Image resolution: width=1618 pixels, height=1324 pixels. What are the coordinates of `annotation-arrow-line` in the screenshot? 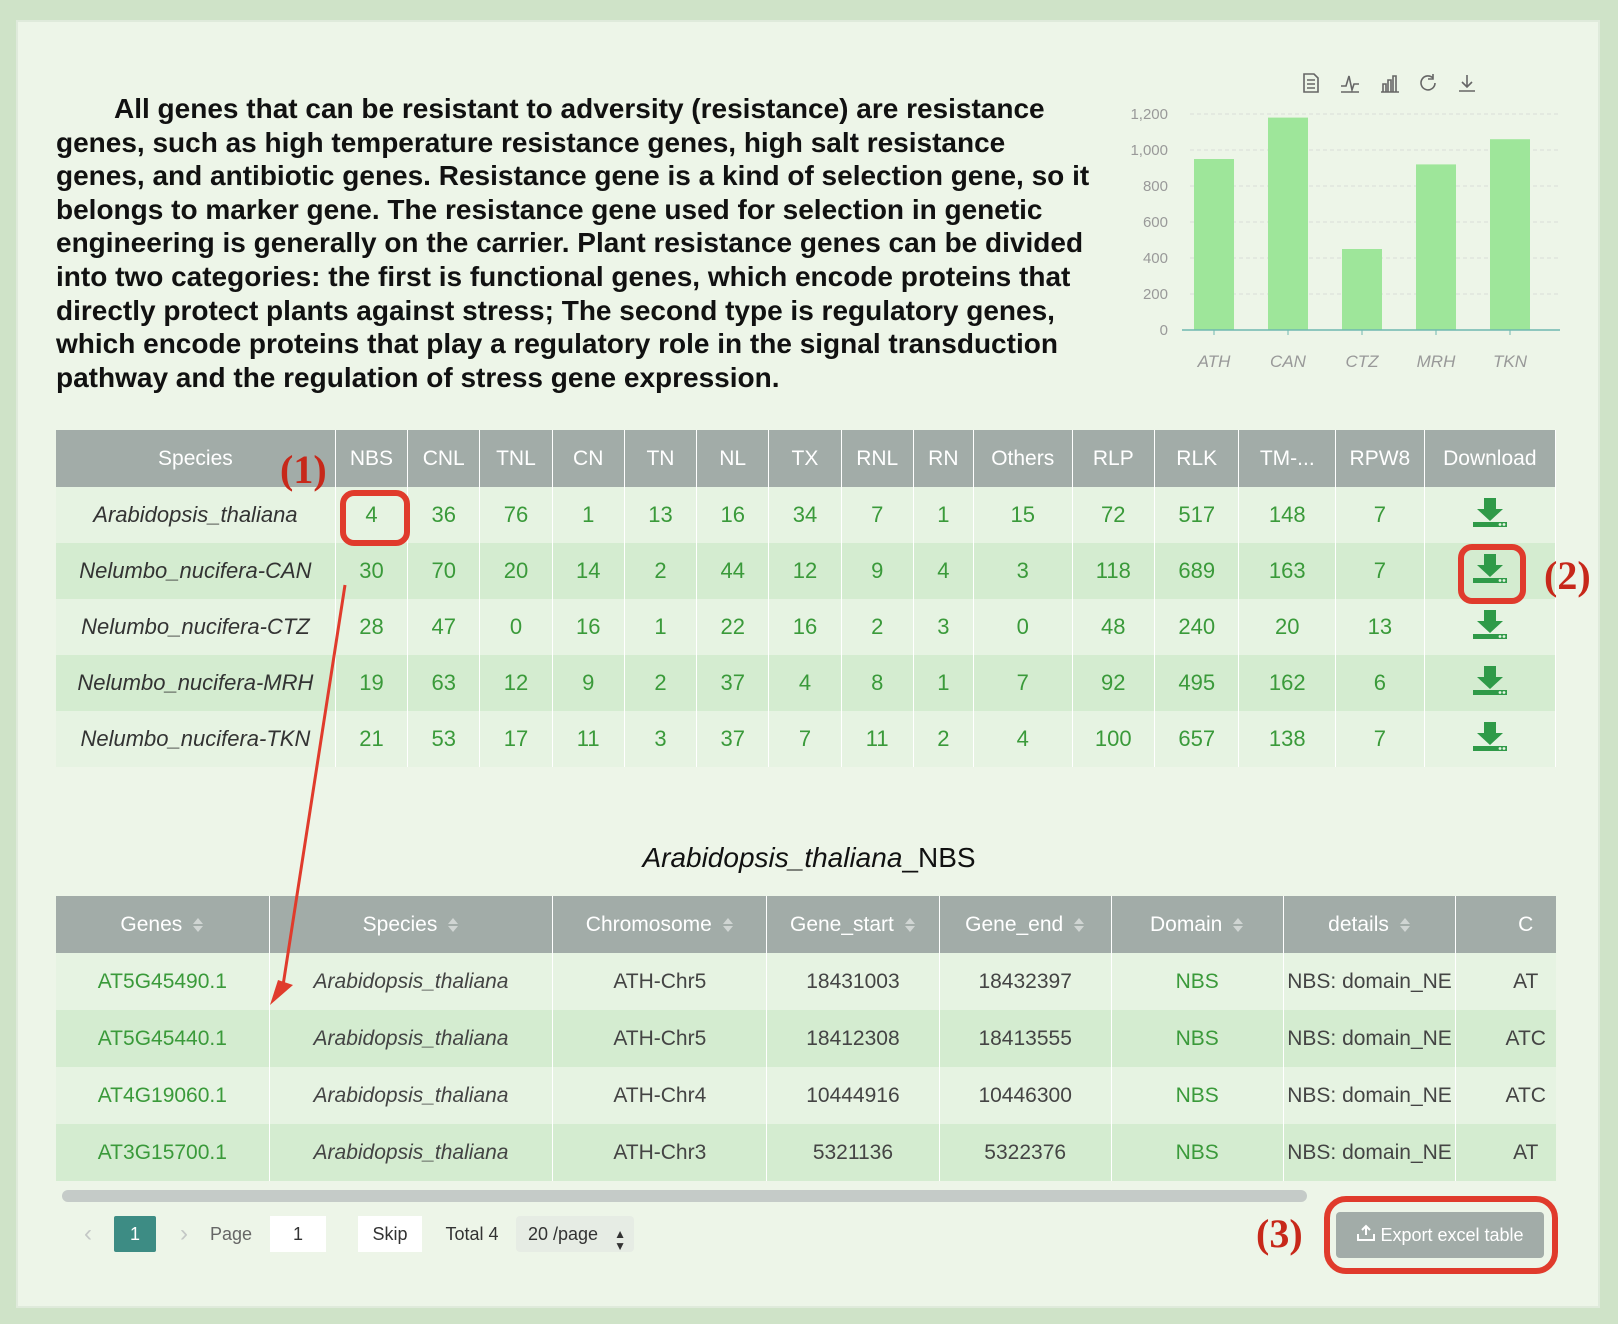 It's located at (313, 788).